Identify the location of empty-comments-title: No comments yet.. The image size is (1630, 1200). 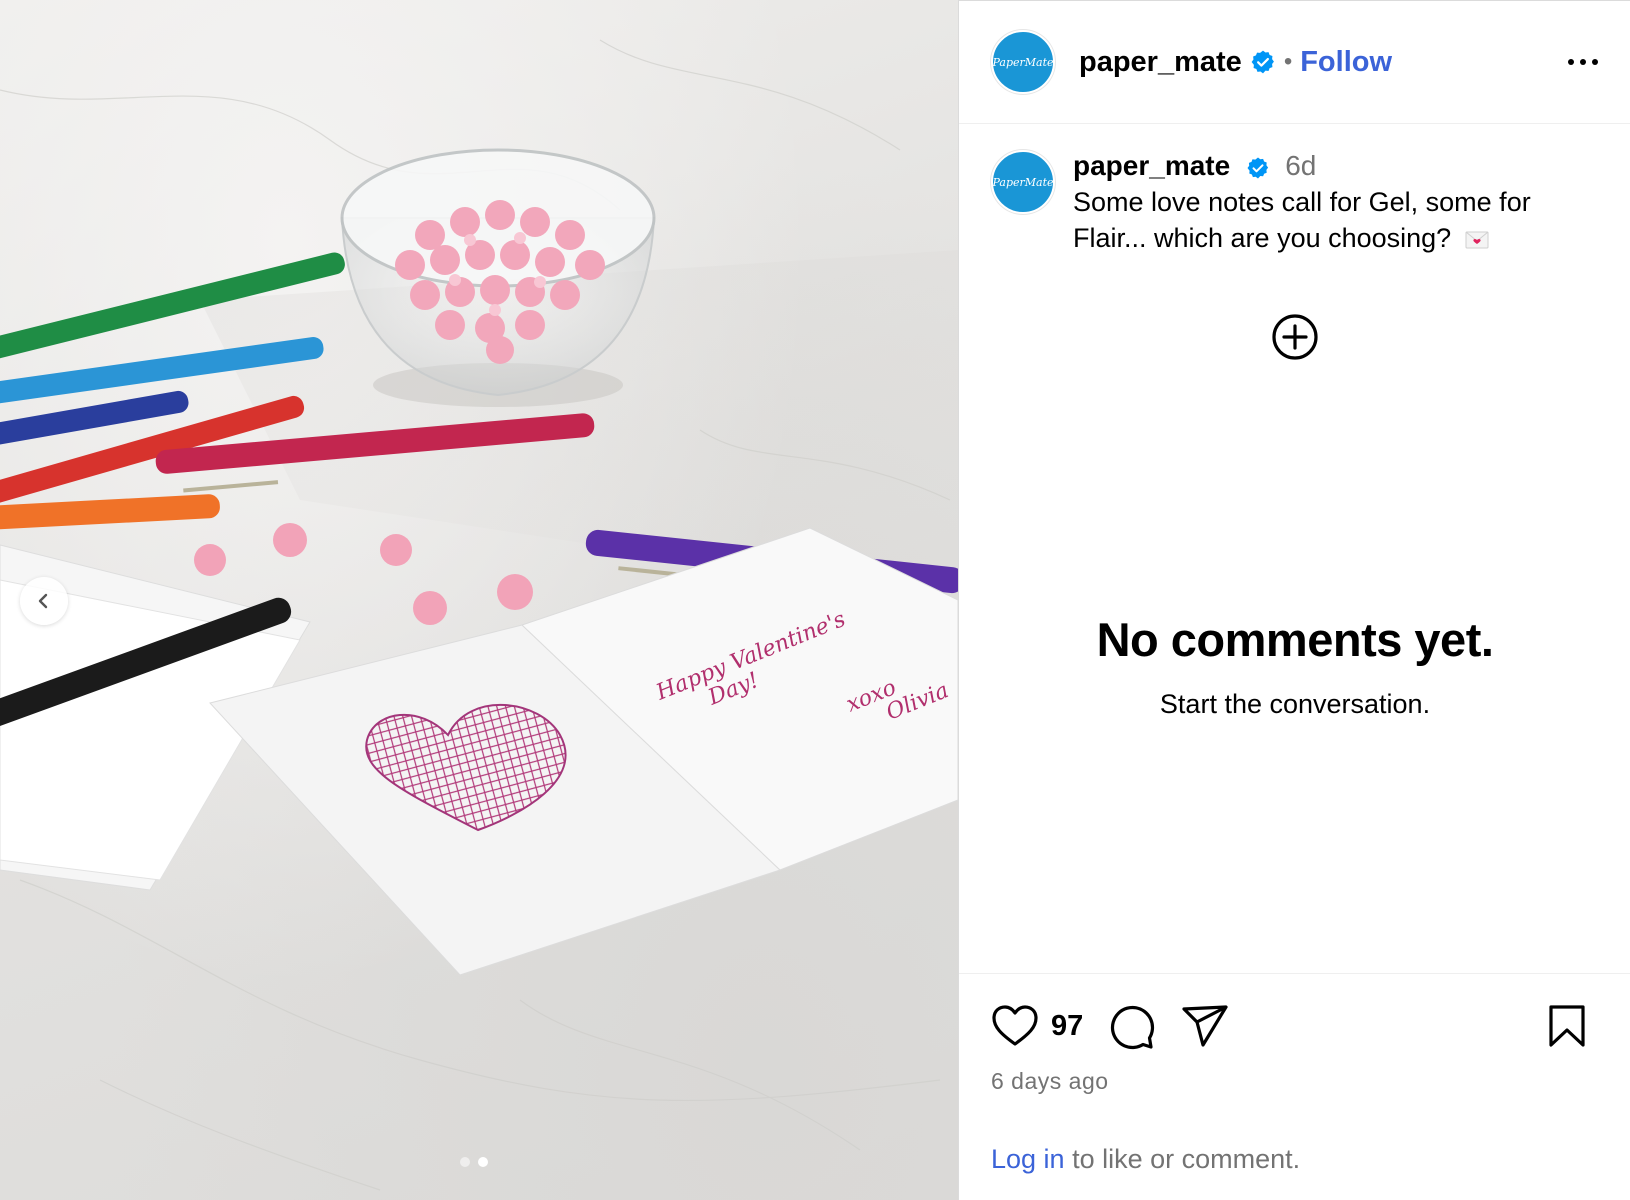
(1295, 639).